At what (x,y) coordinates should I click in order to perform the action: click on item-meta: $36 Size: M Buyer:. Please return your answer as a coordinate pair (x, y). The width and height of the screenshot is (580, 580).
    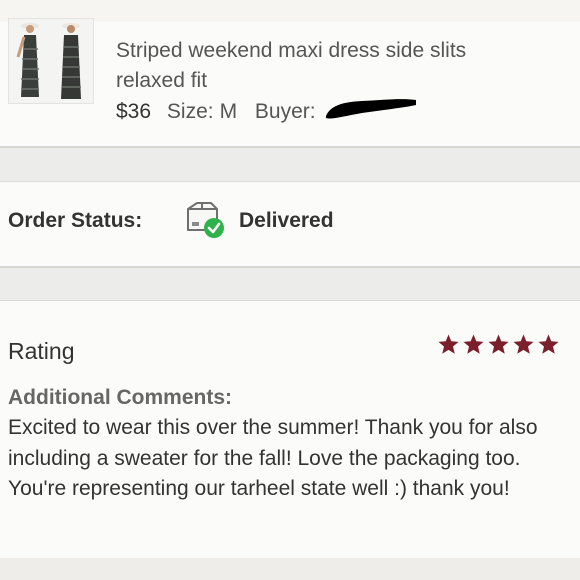
    Looking at the image, I should click on (267, 112).